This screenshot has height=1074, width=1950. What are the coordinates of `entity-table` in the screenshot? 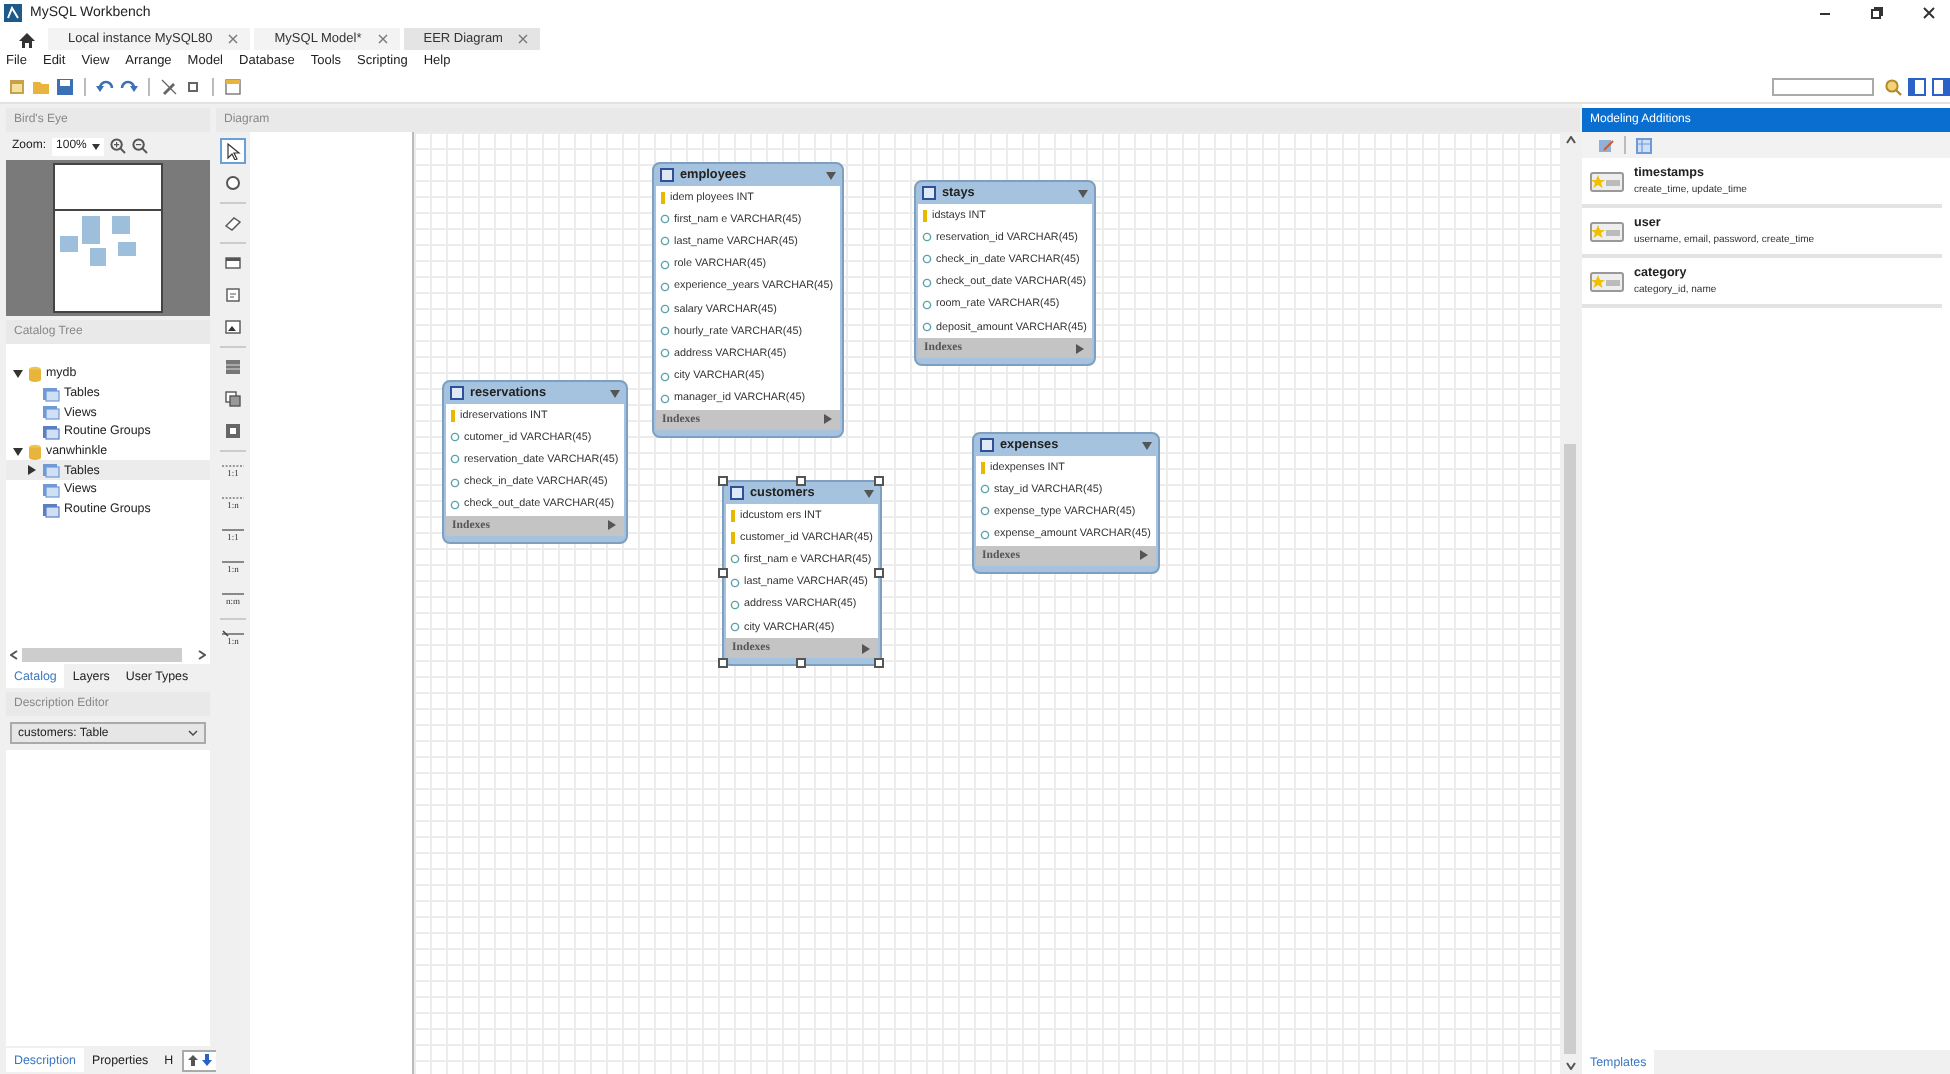 It's located at (748, 300).